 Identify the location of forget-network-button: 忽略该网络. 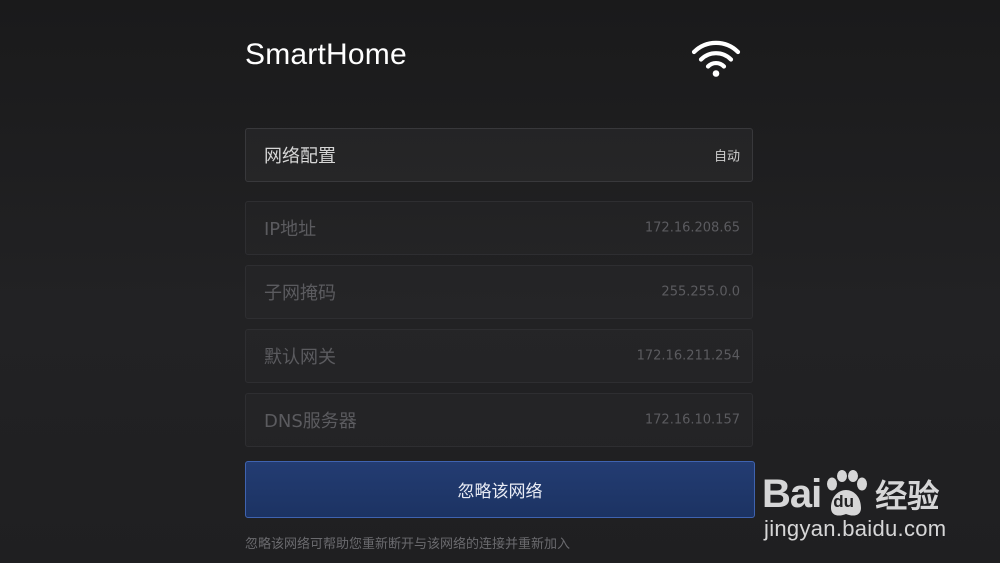
(500, 489).